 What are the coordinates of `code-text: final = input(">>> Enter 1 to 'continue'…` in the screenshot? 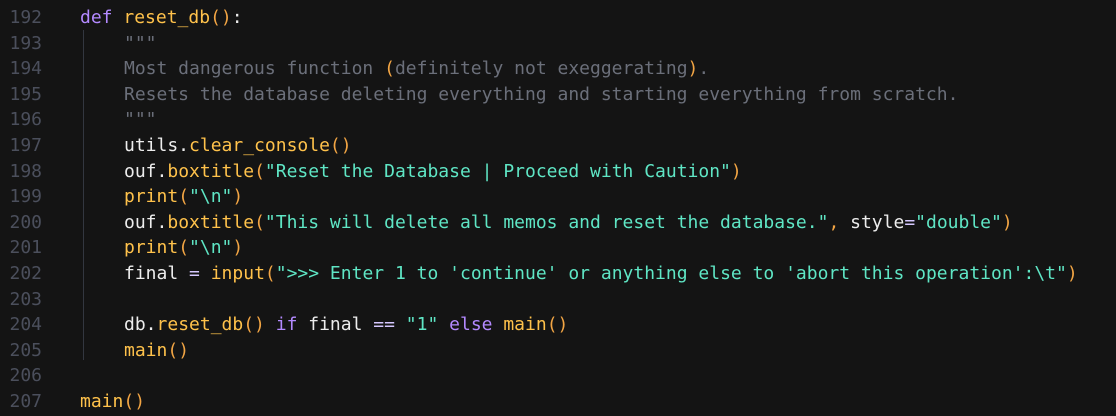 It's located at (560, 274).